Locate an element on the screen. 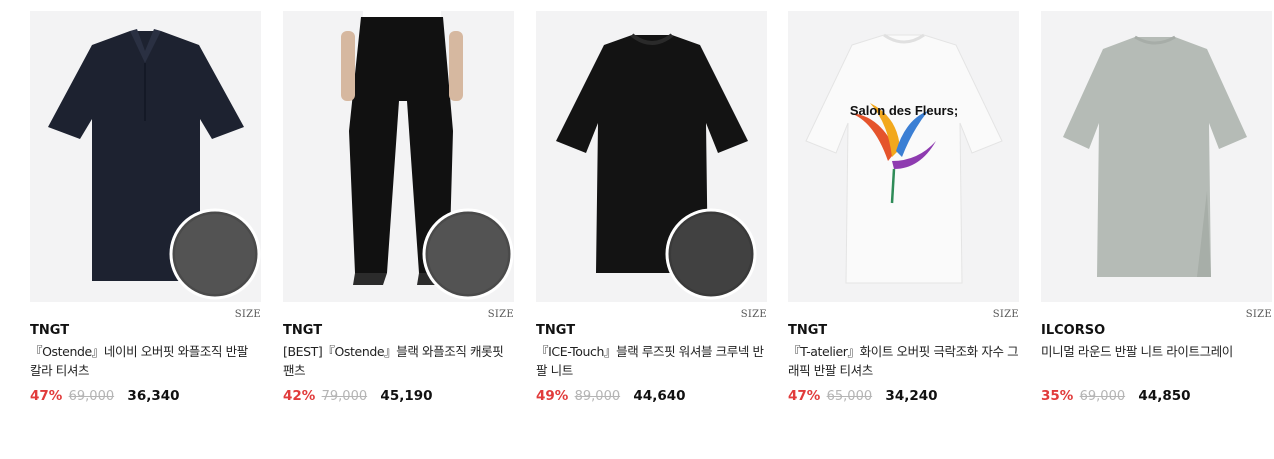  brand-name: ILCORSO is located at coordinates (1156, 331).